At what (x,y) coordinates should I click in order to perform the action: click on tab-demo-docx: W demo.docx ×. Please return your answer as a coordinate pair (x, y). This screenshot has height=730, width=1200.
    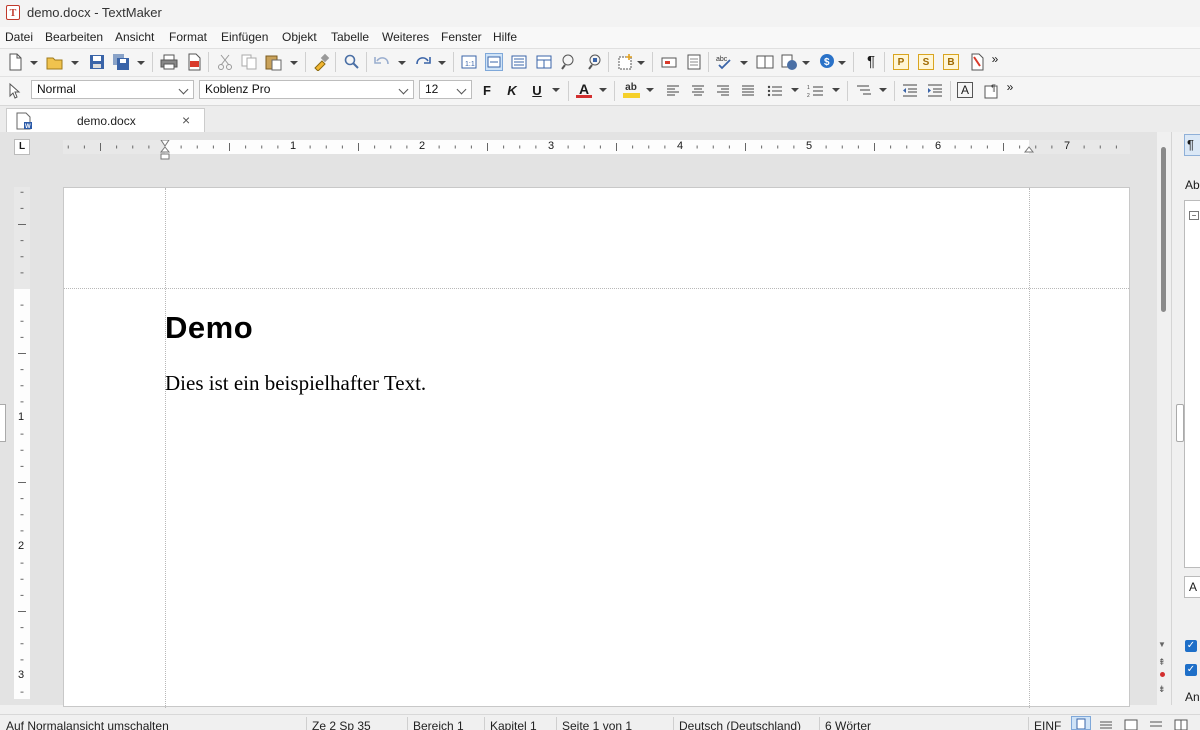
    Looking at the image, I should click on (105, 120).